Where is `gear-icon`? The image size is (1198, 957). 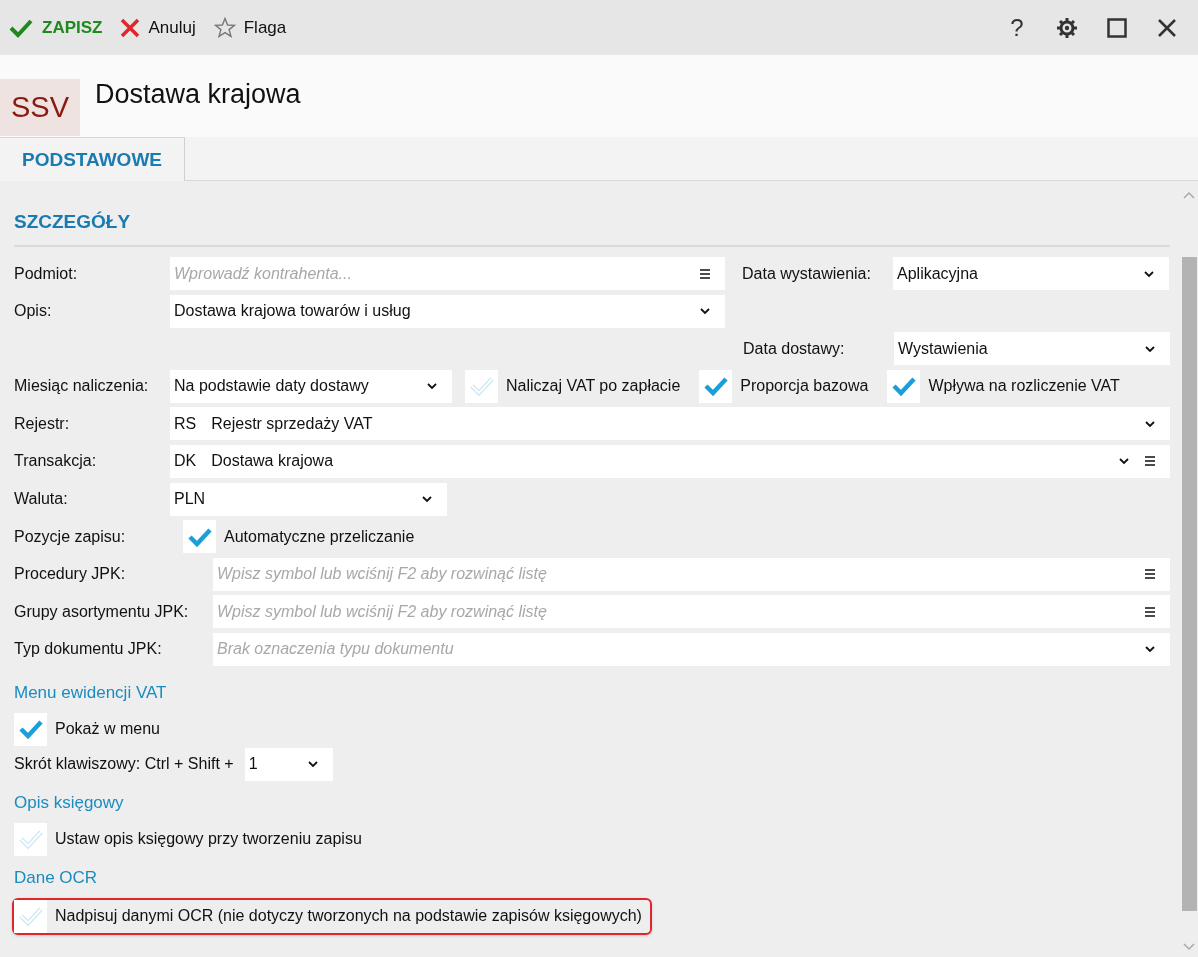 gear-icon is located at coordinates (1067, 27).